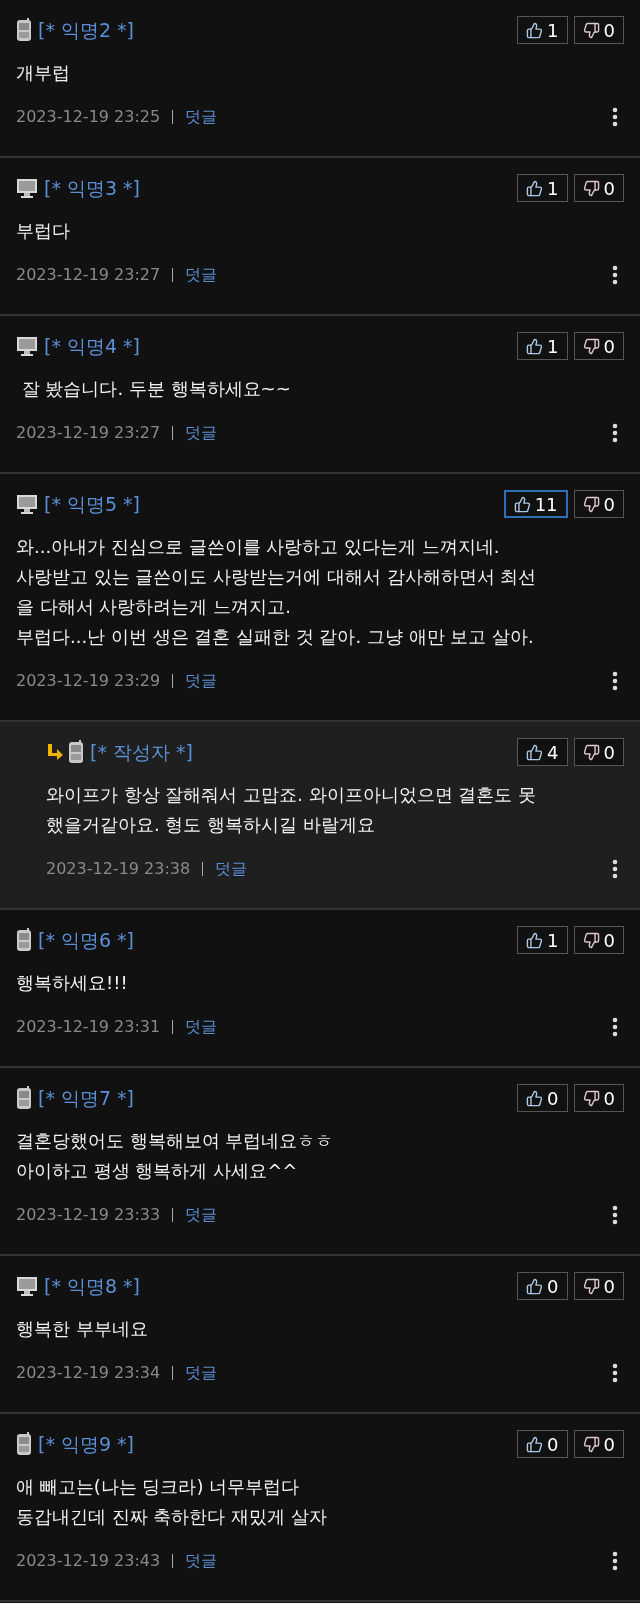 The width and height of the screenshot is (640, 1603). What do you see at coordinates (535, 504) in the screenshot?
I see `like-button: 11` at bounding box center [535, 504].